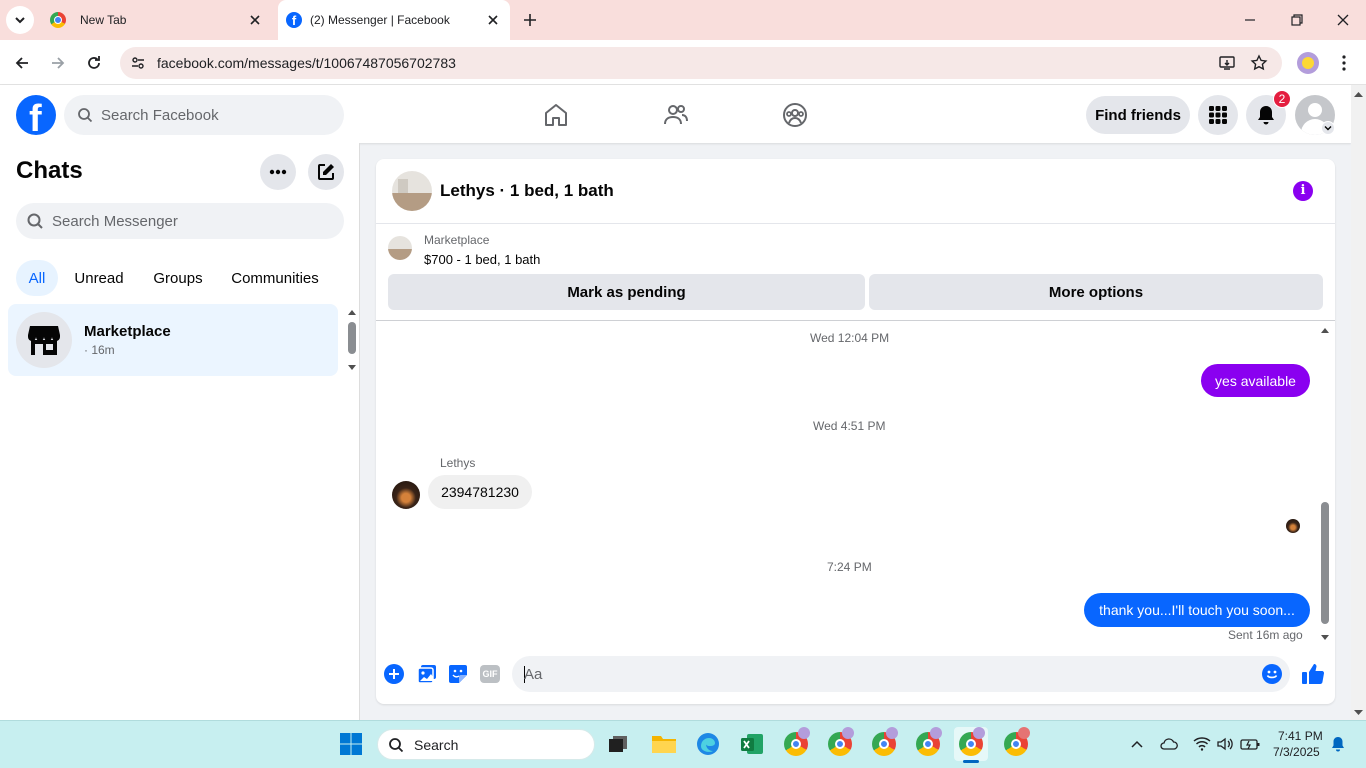  What do you see at coordinates (1096, 292) in the screenshot?
I see `more-options-button: More options` at bounding box center [1096, 292].